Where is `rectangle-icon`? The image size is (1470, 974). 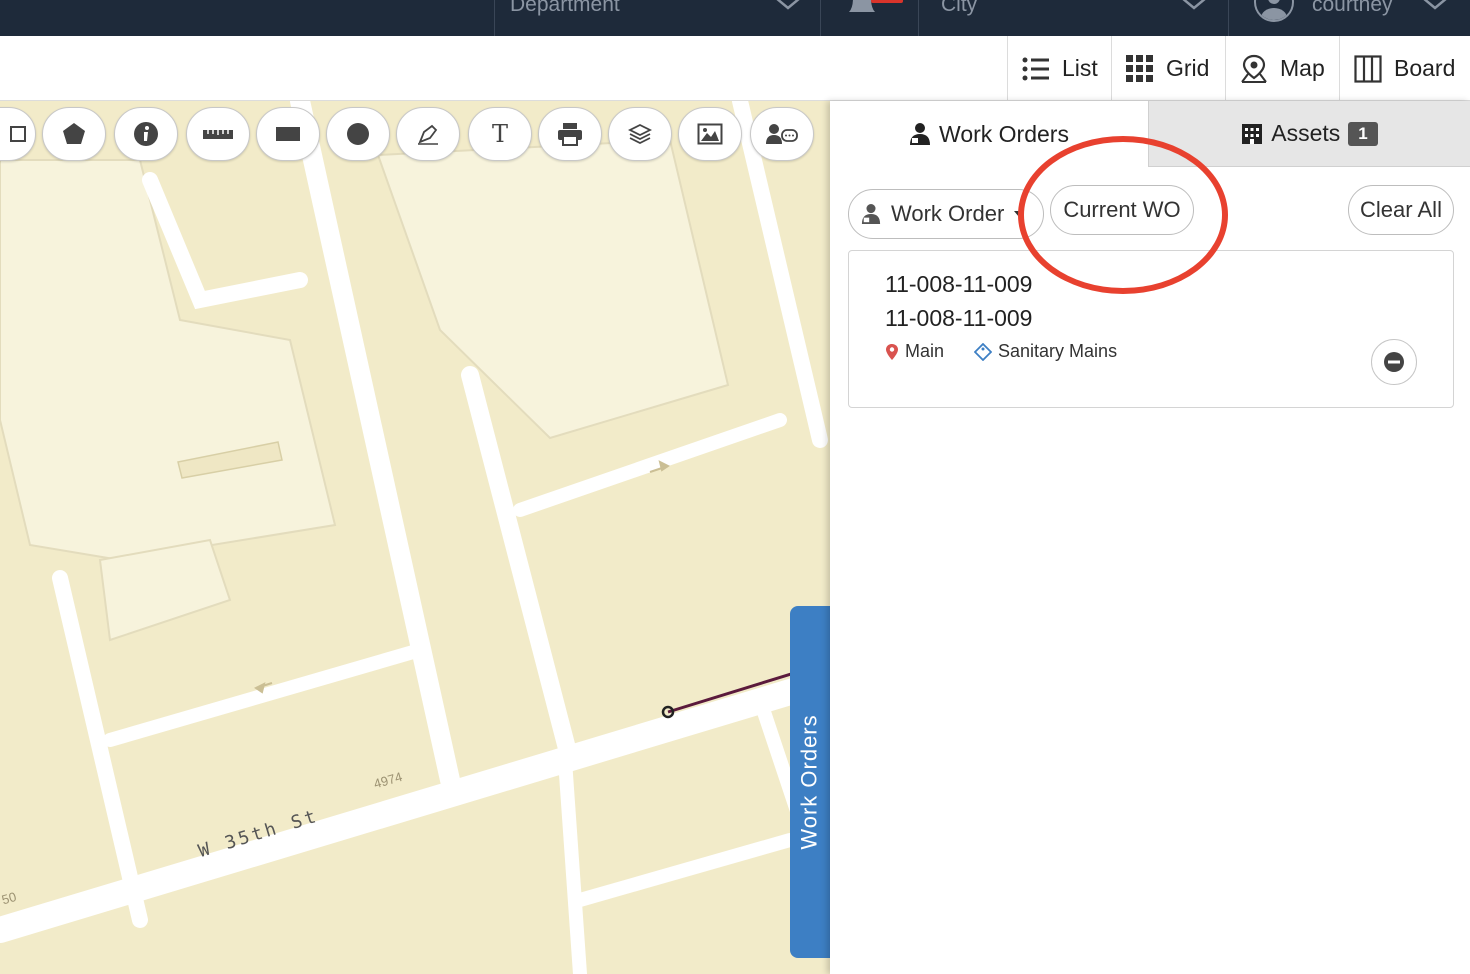 rectangle-icon is located at coordinates (288, 134).